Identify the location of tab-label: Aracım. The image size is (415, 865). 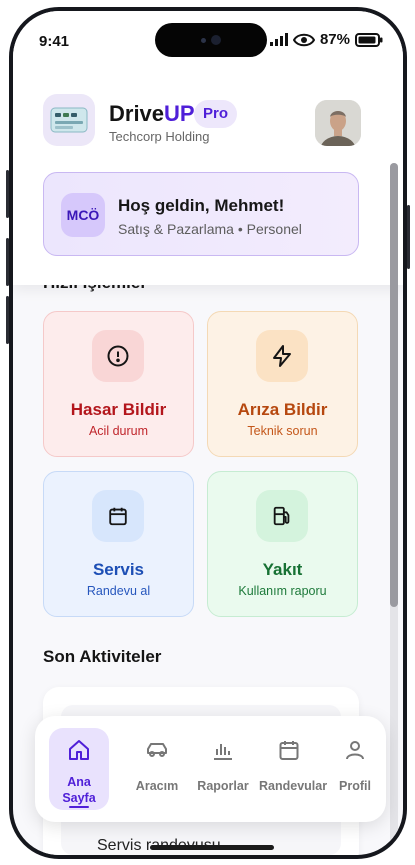
(157, 786).